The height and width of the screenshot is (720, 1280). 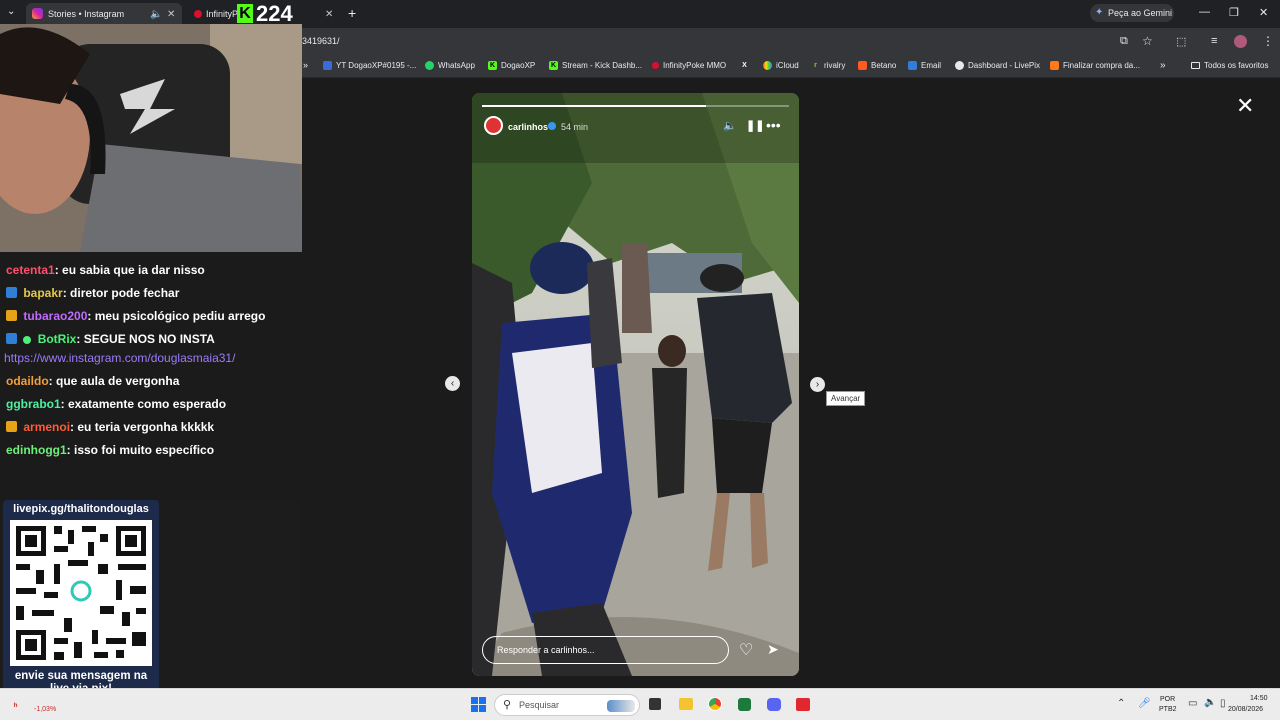 What do you see at coordinates (511, 65) in the screenshot?
I see `bookmark-dogaoxp: K DogaoXP` at bounding box center [511, 65].